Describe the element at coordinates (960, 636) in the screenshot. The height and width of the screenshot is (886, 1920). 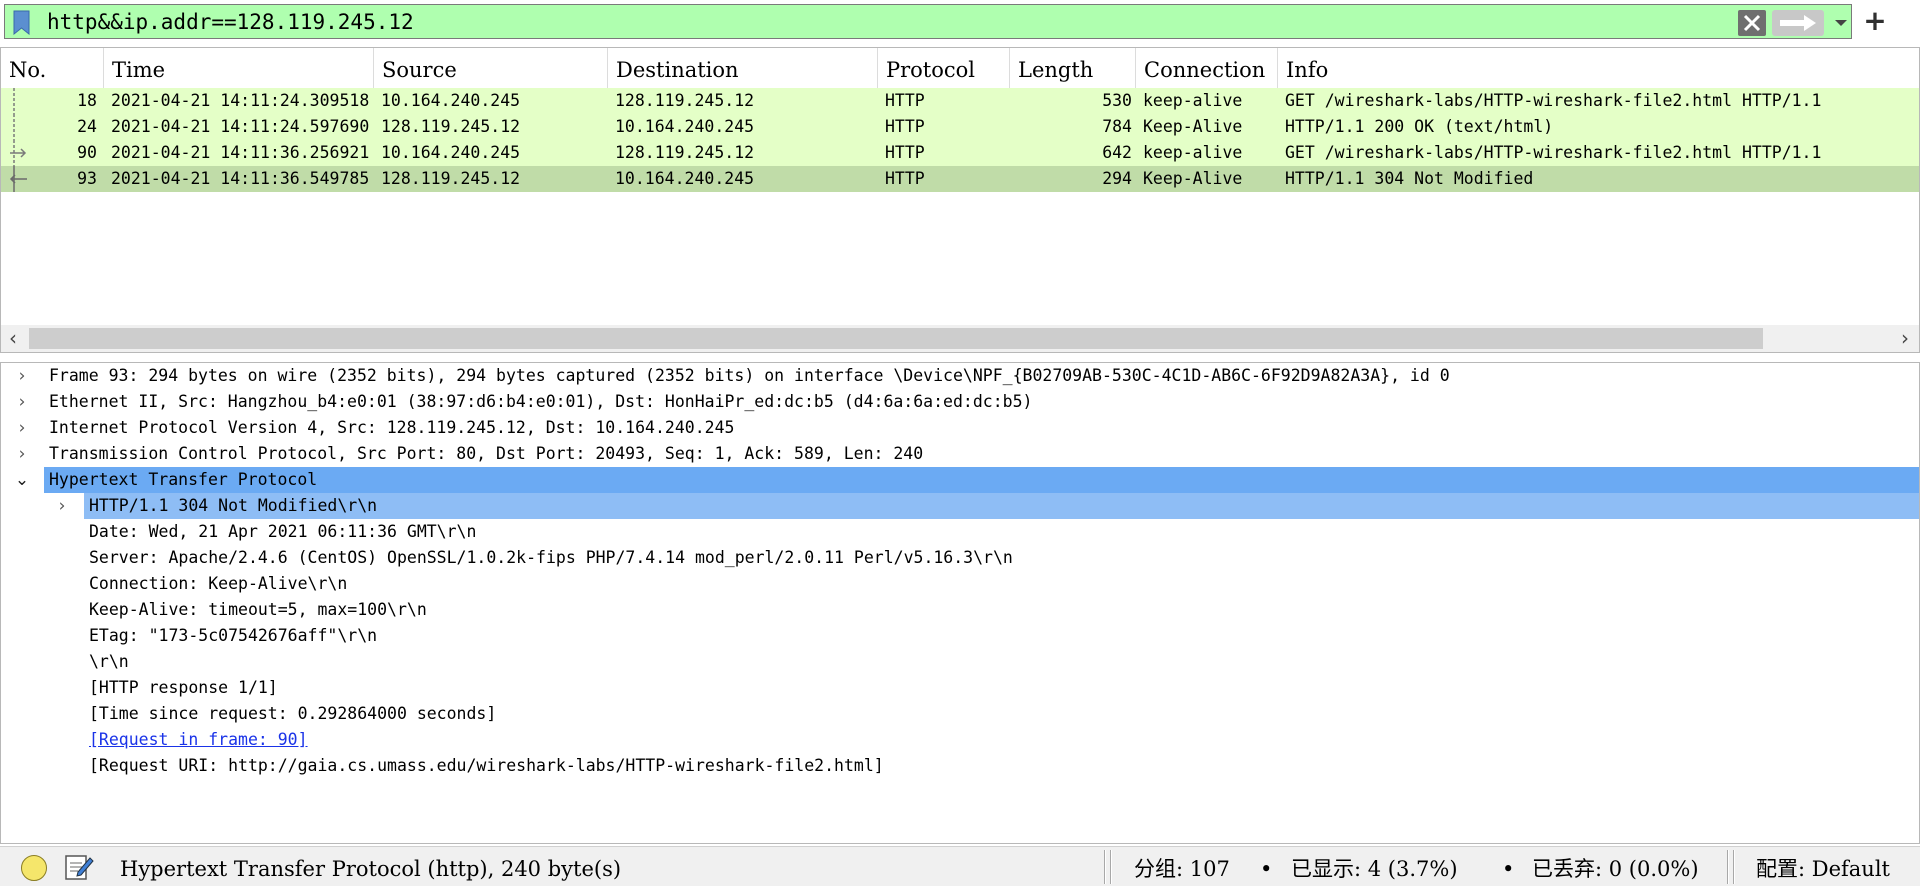
I see `tree-item-etag: ETag: "173-5c07542676aff"\r\n` at that location.